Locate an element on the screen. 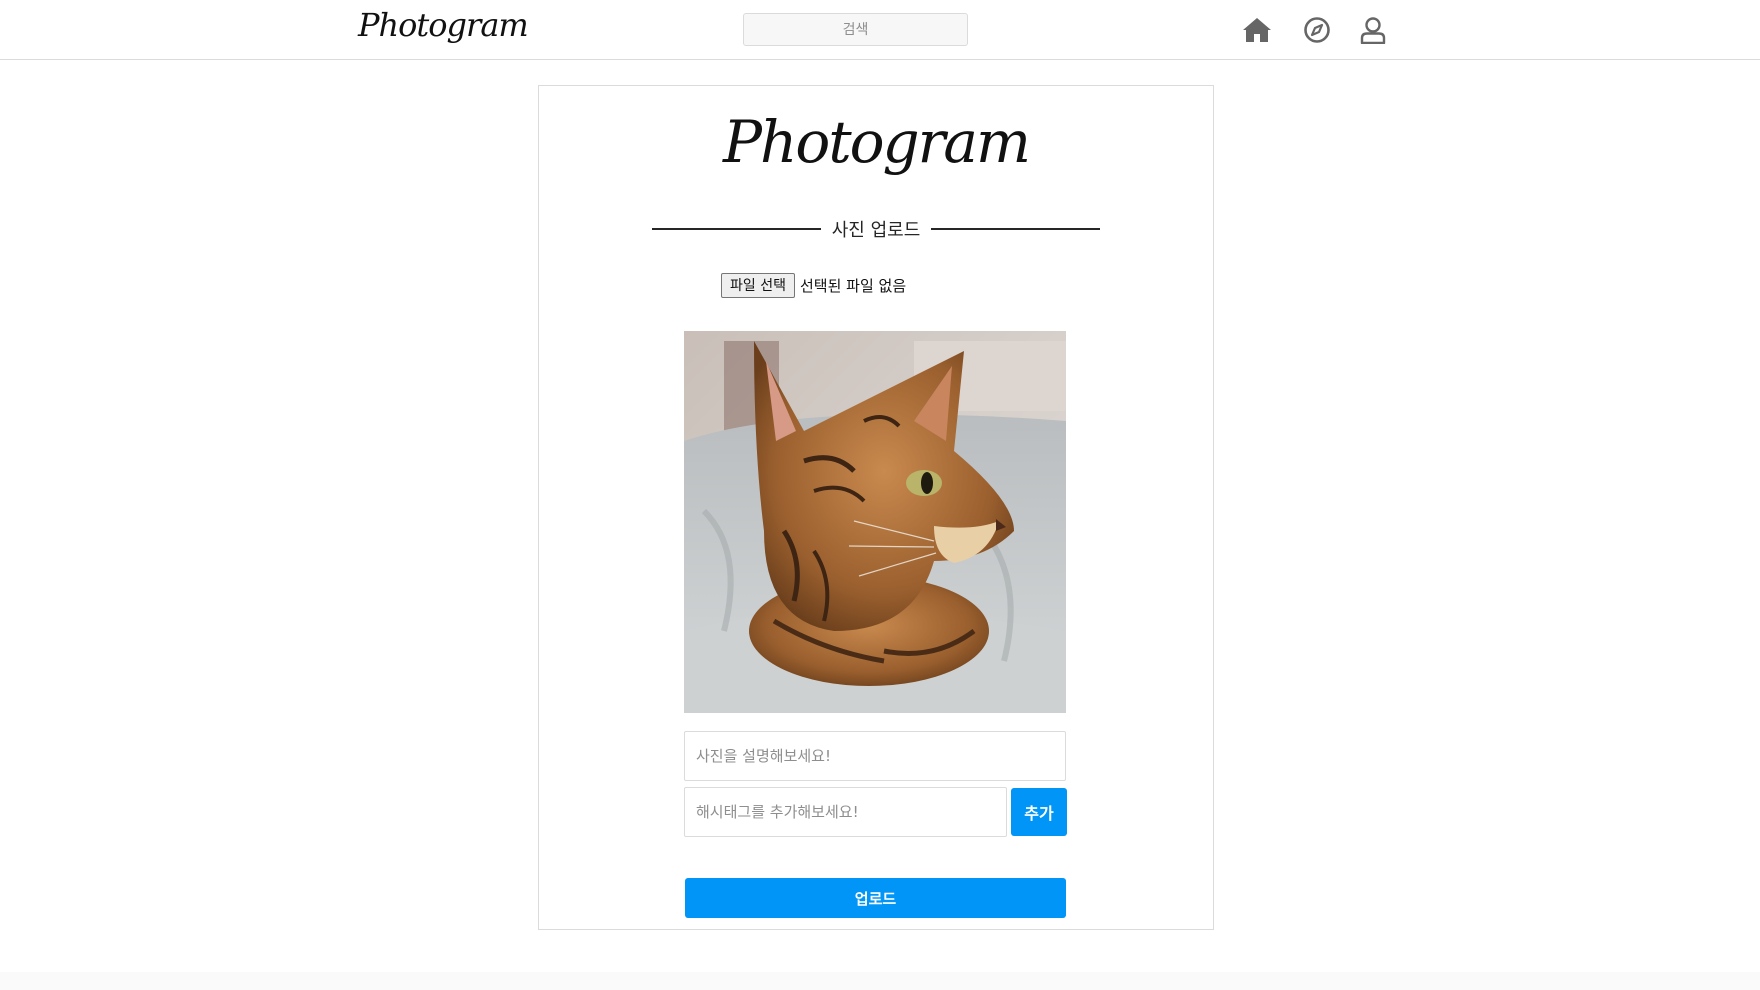 The width and height of the screenshot is (1760, 990). caption-input is located at coordinates (875, 756).